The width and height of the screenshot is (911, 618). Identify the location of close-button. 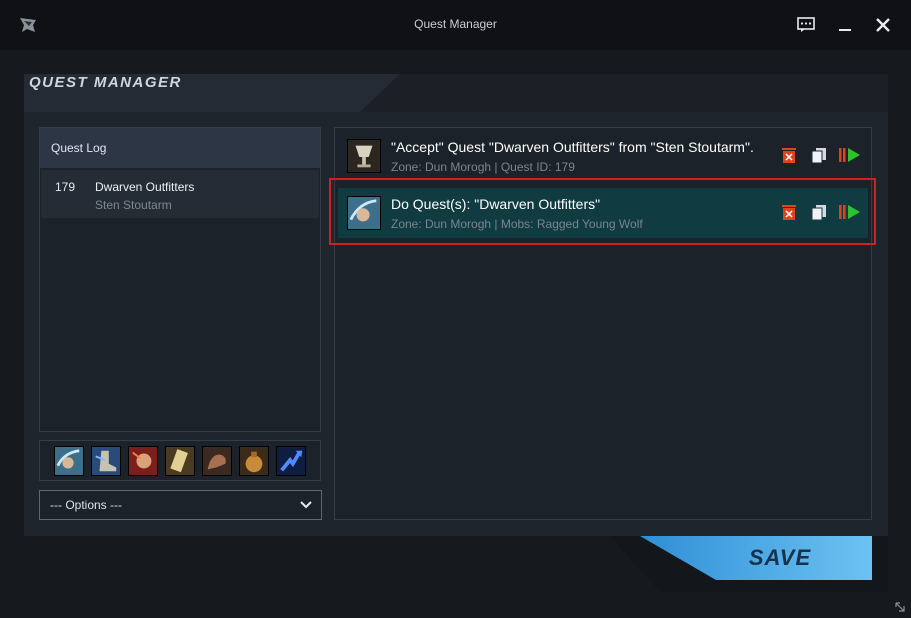
(883, 25).